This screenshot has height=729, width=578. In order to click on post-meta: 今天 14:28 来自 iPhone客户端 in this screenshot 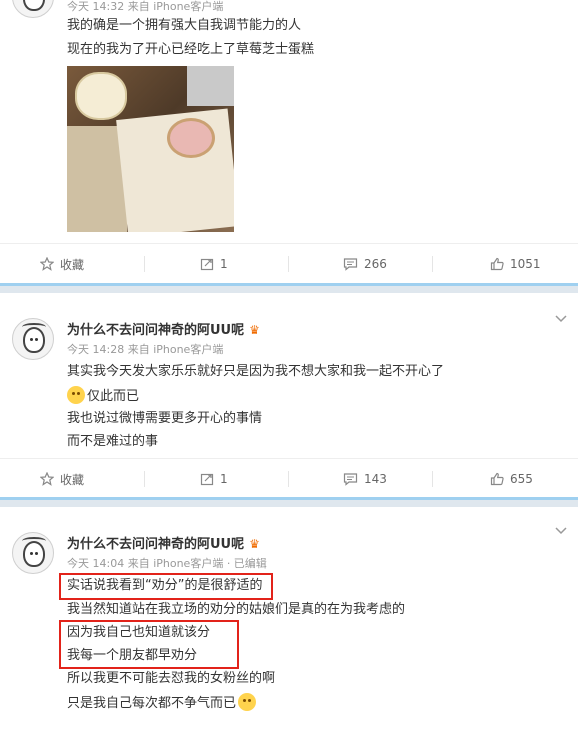, I will do `click(145, 349)`.